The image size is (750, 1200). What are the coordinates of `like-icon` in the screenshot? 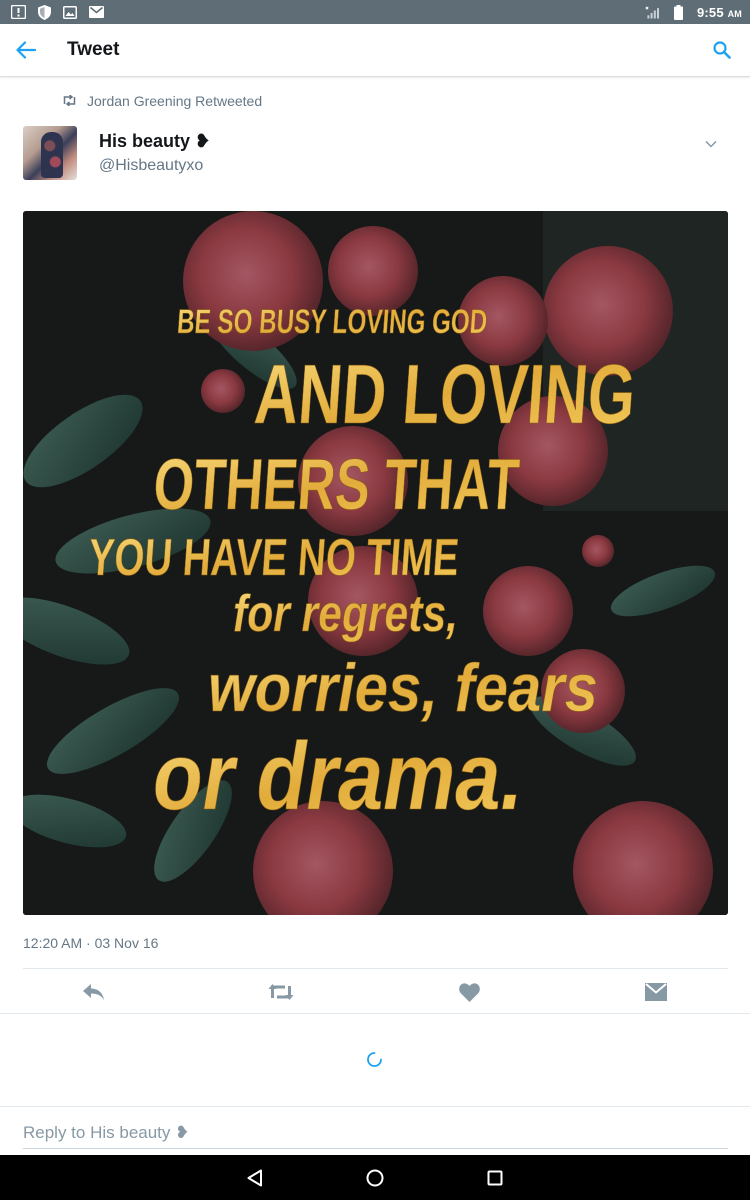 It's located at (469, 992).